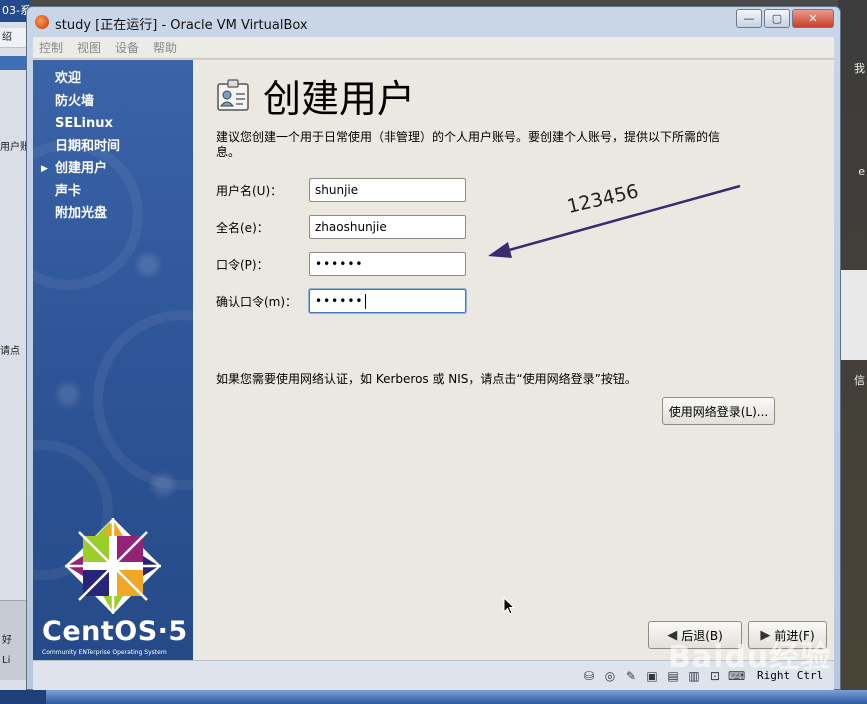 The image size is (867, 704). I want to click on setup-steps-list: 欢迎 防火墙 SELinux 日期和时间 ▶ 创建用户 声卡 附加光盘, so click(113, 147).